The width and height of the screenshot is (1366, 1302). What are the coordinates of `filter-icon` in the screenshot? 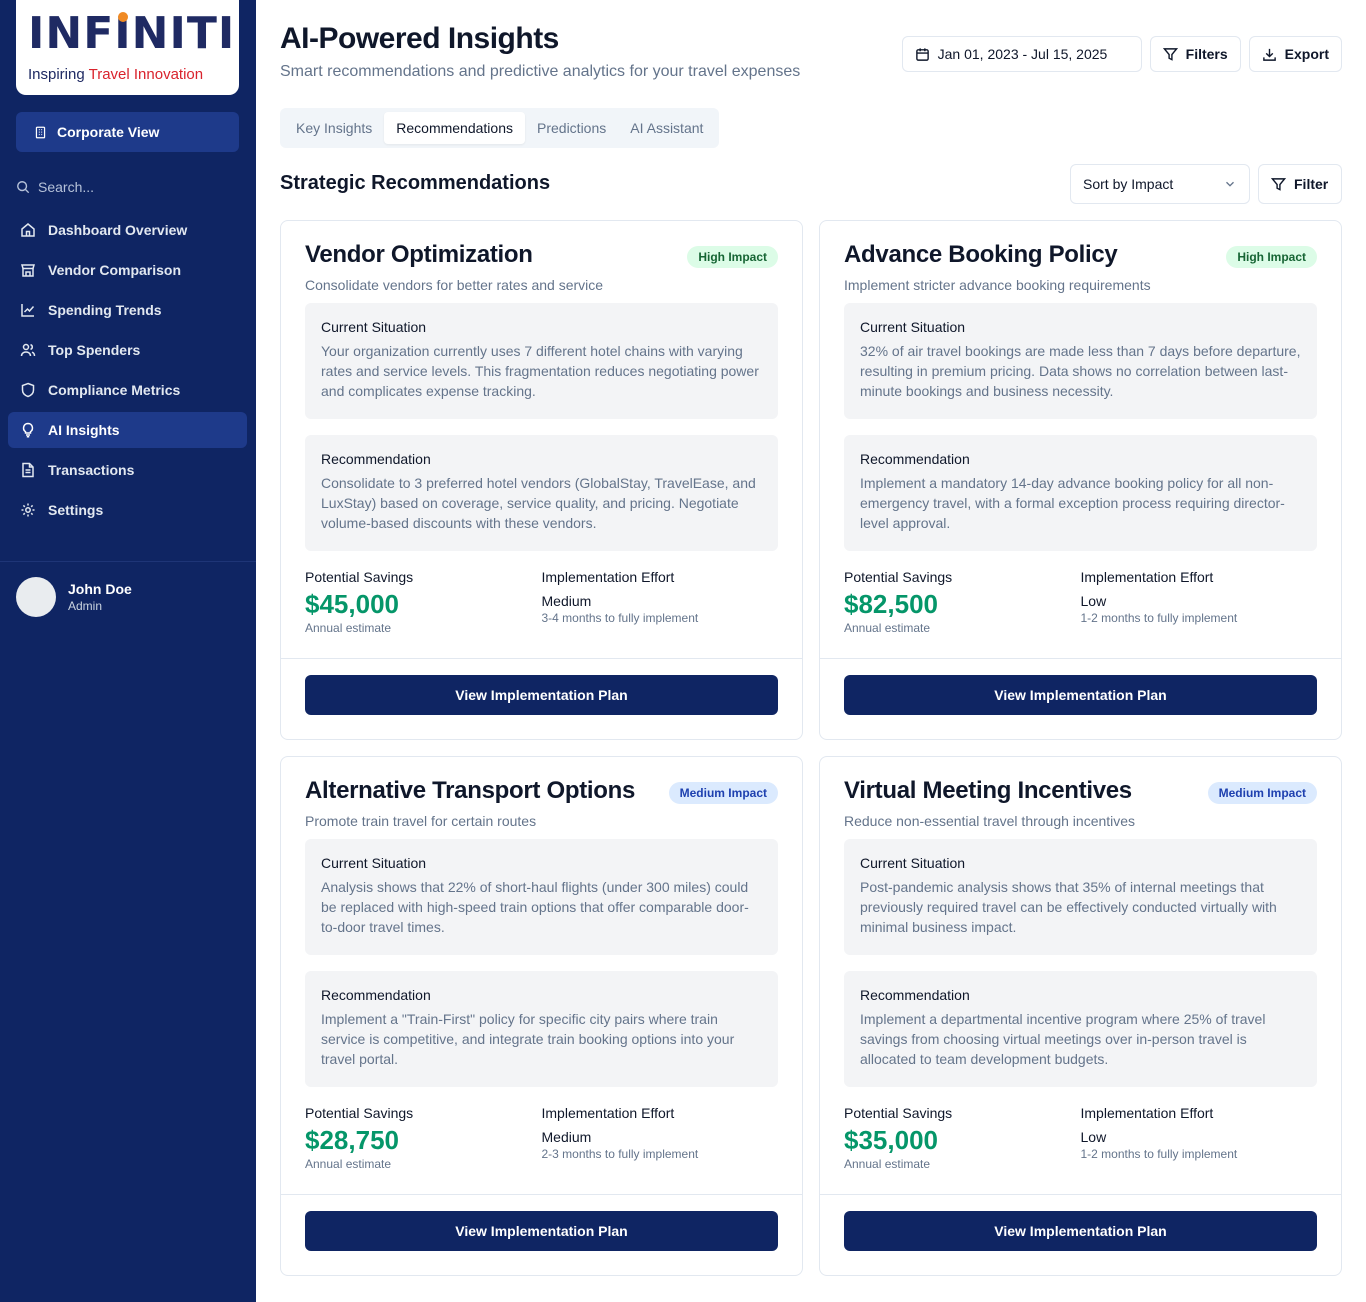 It's located at (1278, 184).